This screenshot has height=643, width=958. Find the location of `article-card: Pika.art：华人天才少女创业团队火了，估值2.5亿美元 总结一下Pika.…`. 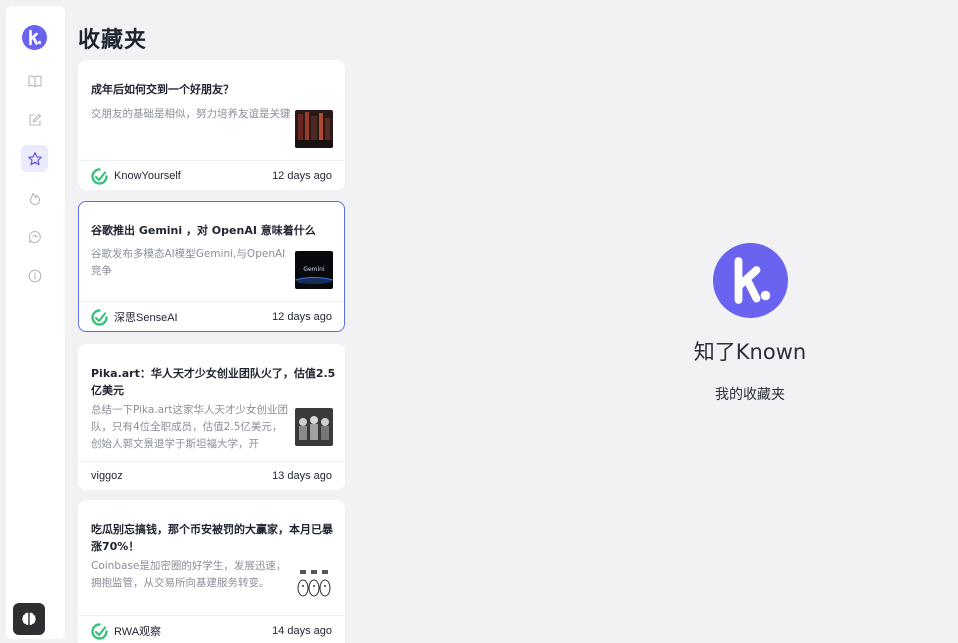

article-card: Pika.art：华人天才少女创业团队火了，估值2.5亿美元 总结一下Pika.… is located at coordinates (211, 417).